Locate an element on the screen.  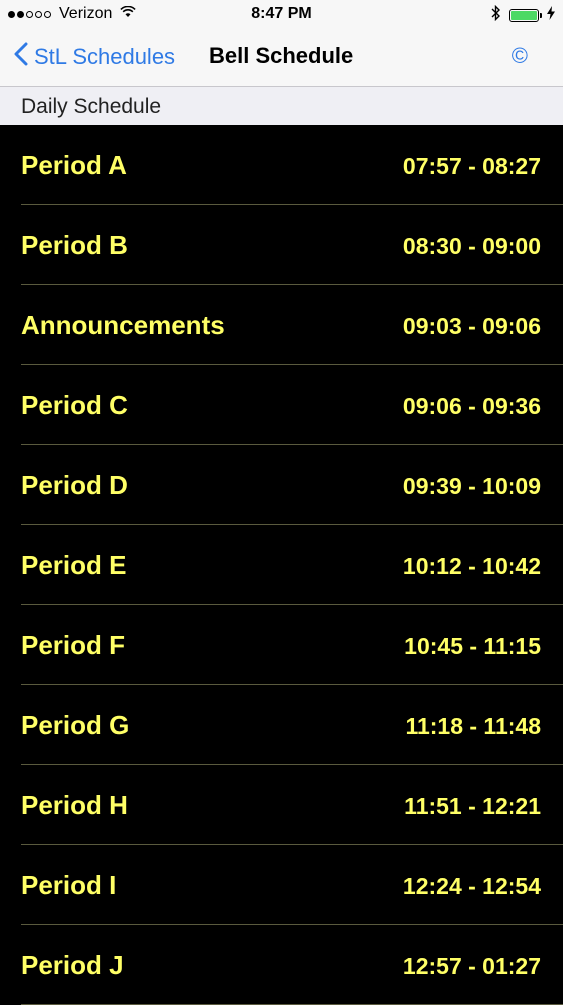
period-time: 10:12 - 10:42 is located at coordinates (471, 566).